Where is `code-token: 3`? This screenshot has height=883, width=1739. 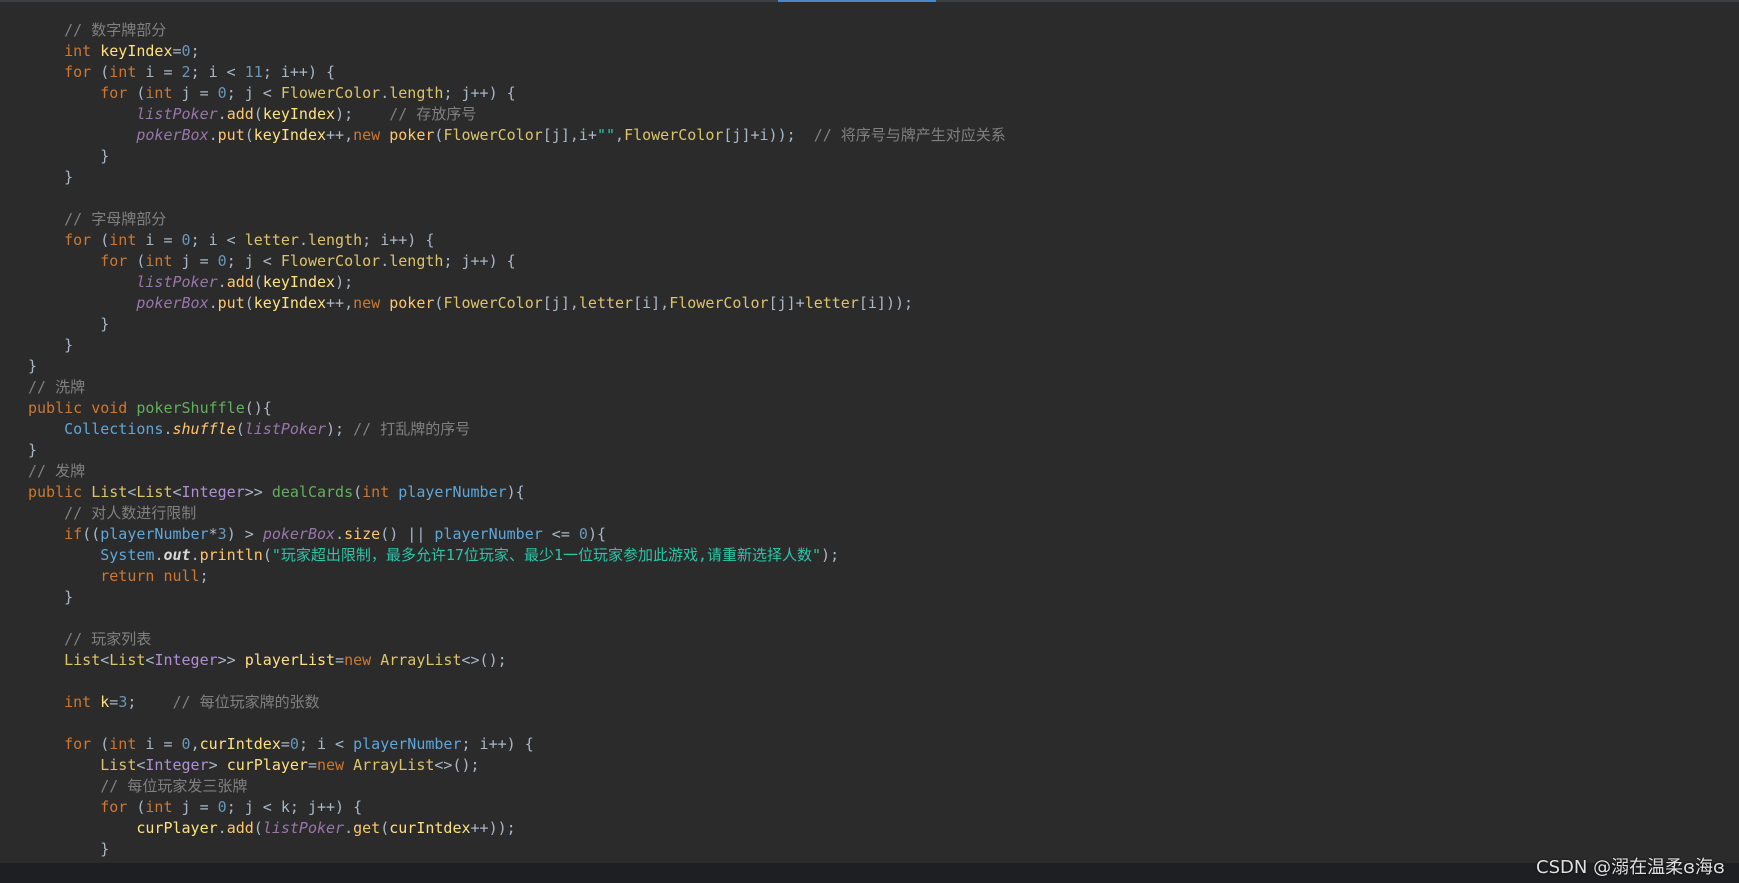 code-token: 3 is located at coordinates (222, 534).